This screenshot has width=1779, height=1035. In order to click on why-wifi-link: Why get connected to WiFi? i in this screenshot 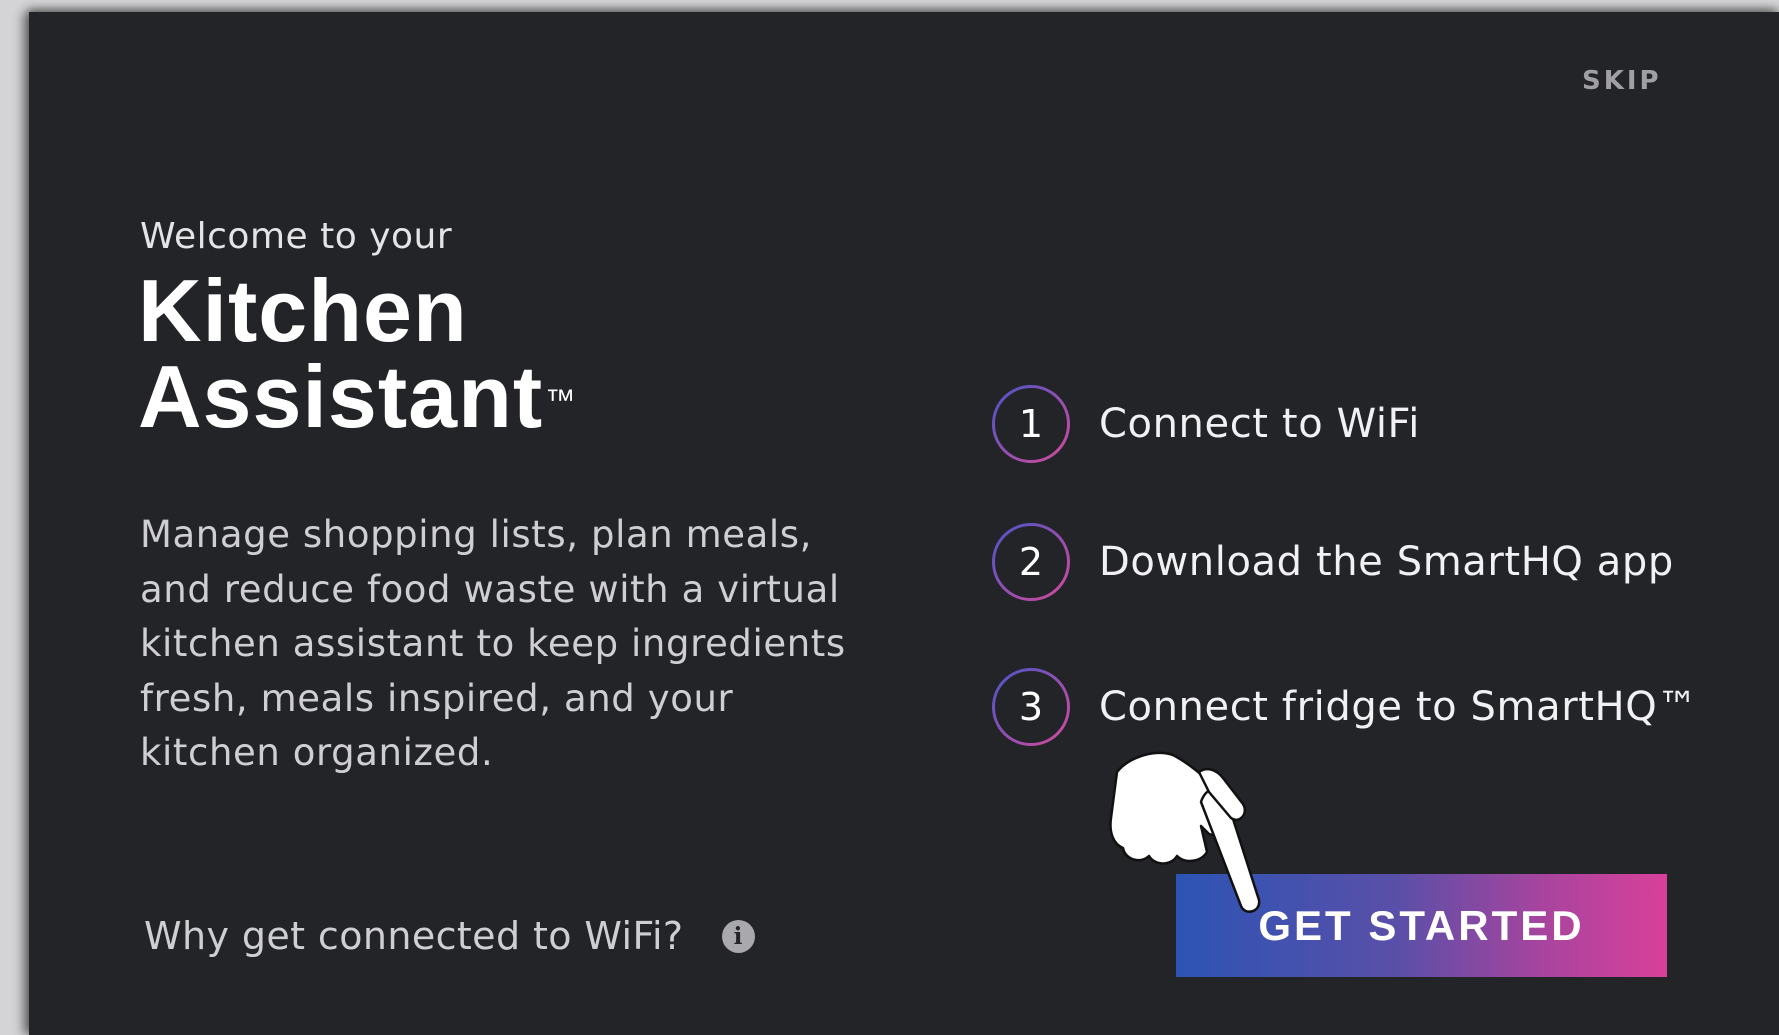, I will do `click(449, 936)`.